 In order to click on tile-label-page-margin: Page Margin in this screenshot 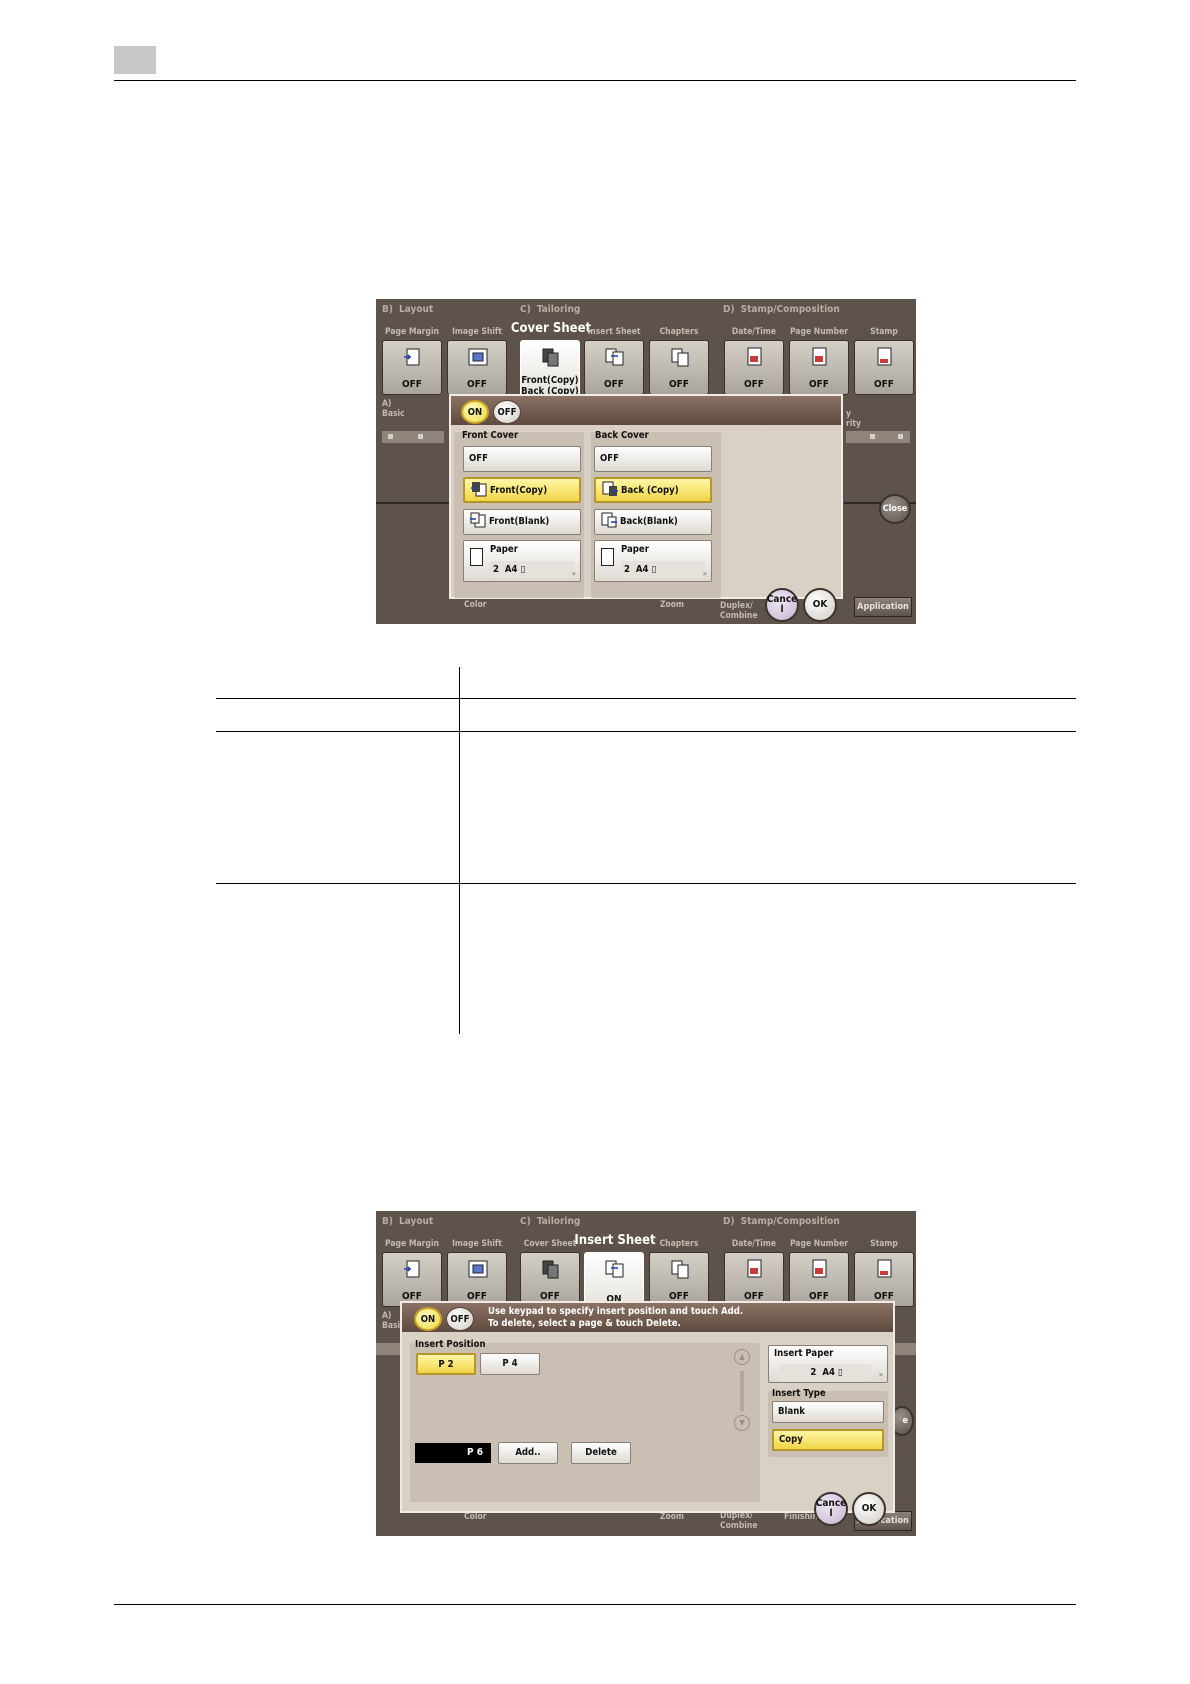, I will do `click(412, 332)`.